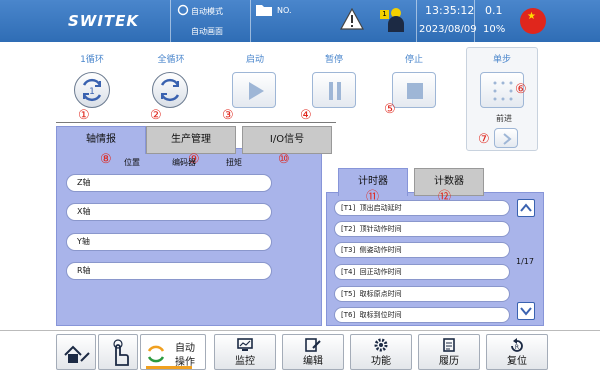 The image size is (600, 372). I want to click on timer-row: [T2] 顶针动作时间, so click(422, 229).